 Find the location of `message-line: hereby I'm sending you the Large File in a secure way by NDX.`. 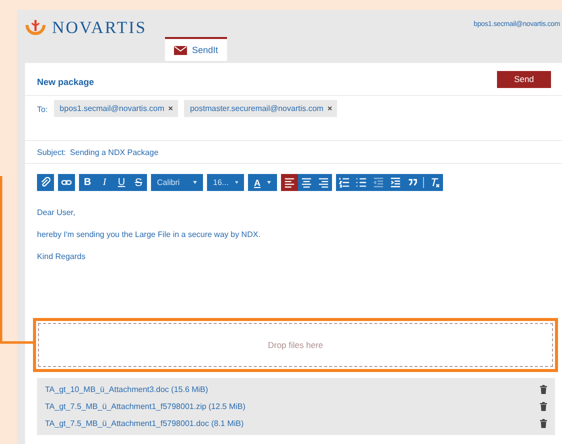

message-line: hereby I'm sending you the Large File in a secure way by NDX. is located at coordinates (149, 234).